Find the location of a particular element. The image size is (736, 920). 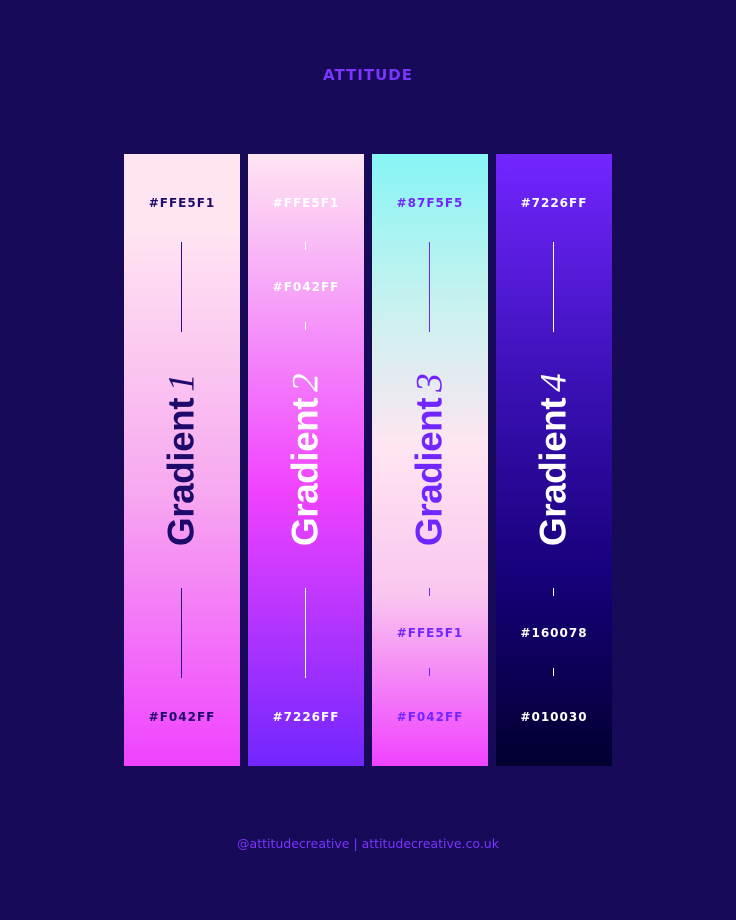

gradient-title: Gradient2 is located at coordinates (305, 460).